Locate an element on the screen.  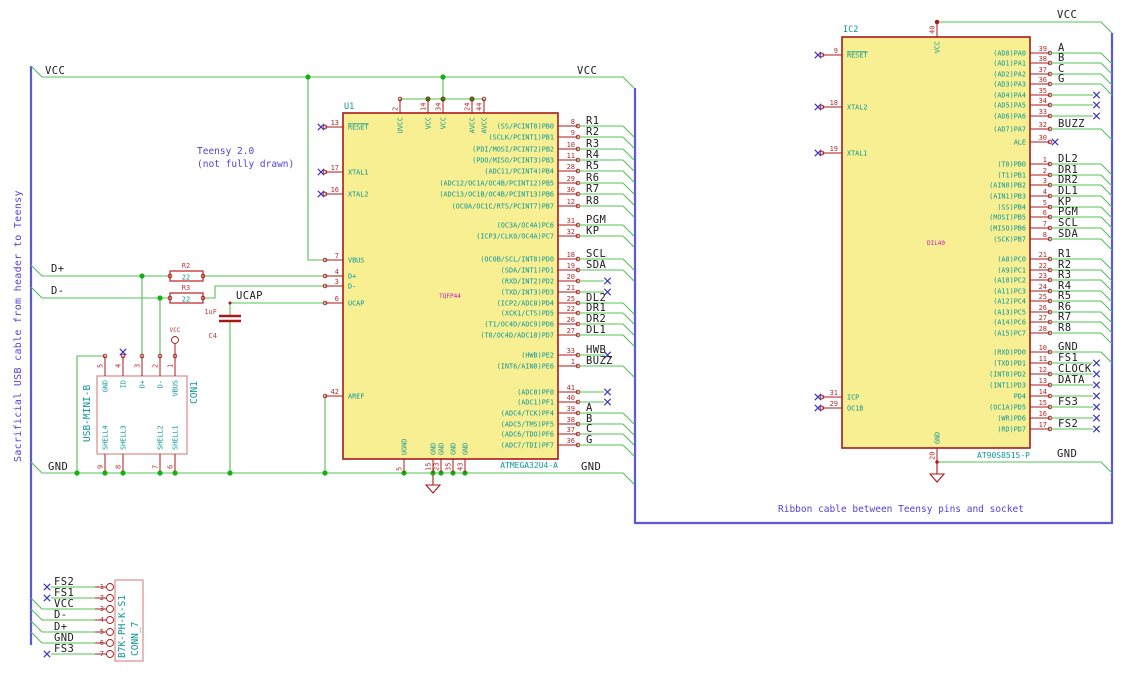
pin-name: (AD7)PA7 is located at coordinates (1009, 129).